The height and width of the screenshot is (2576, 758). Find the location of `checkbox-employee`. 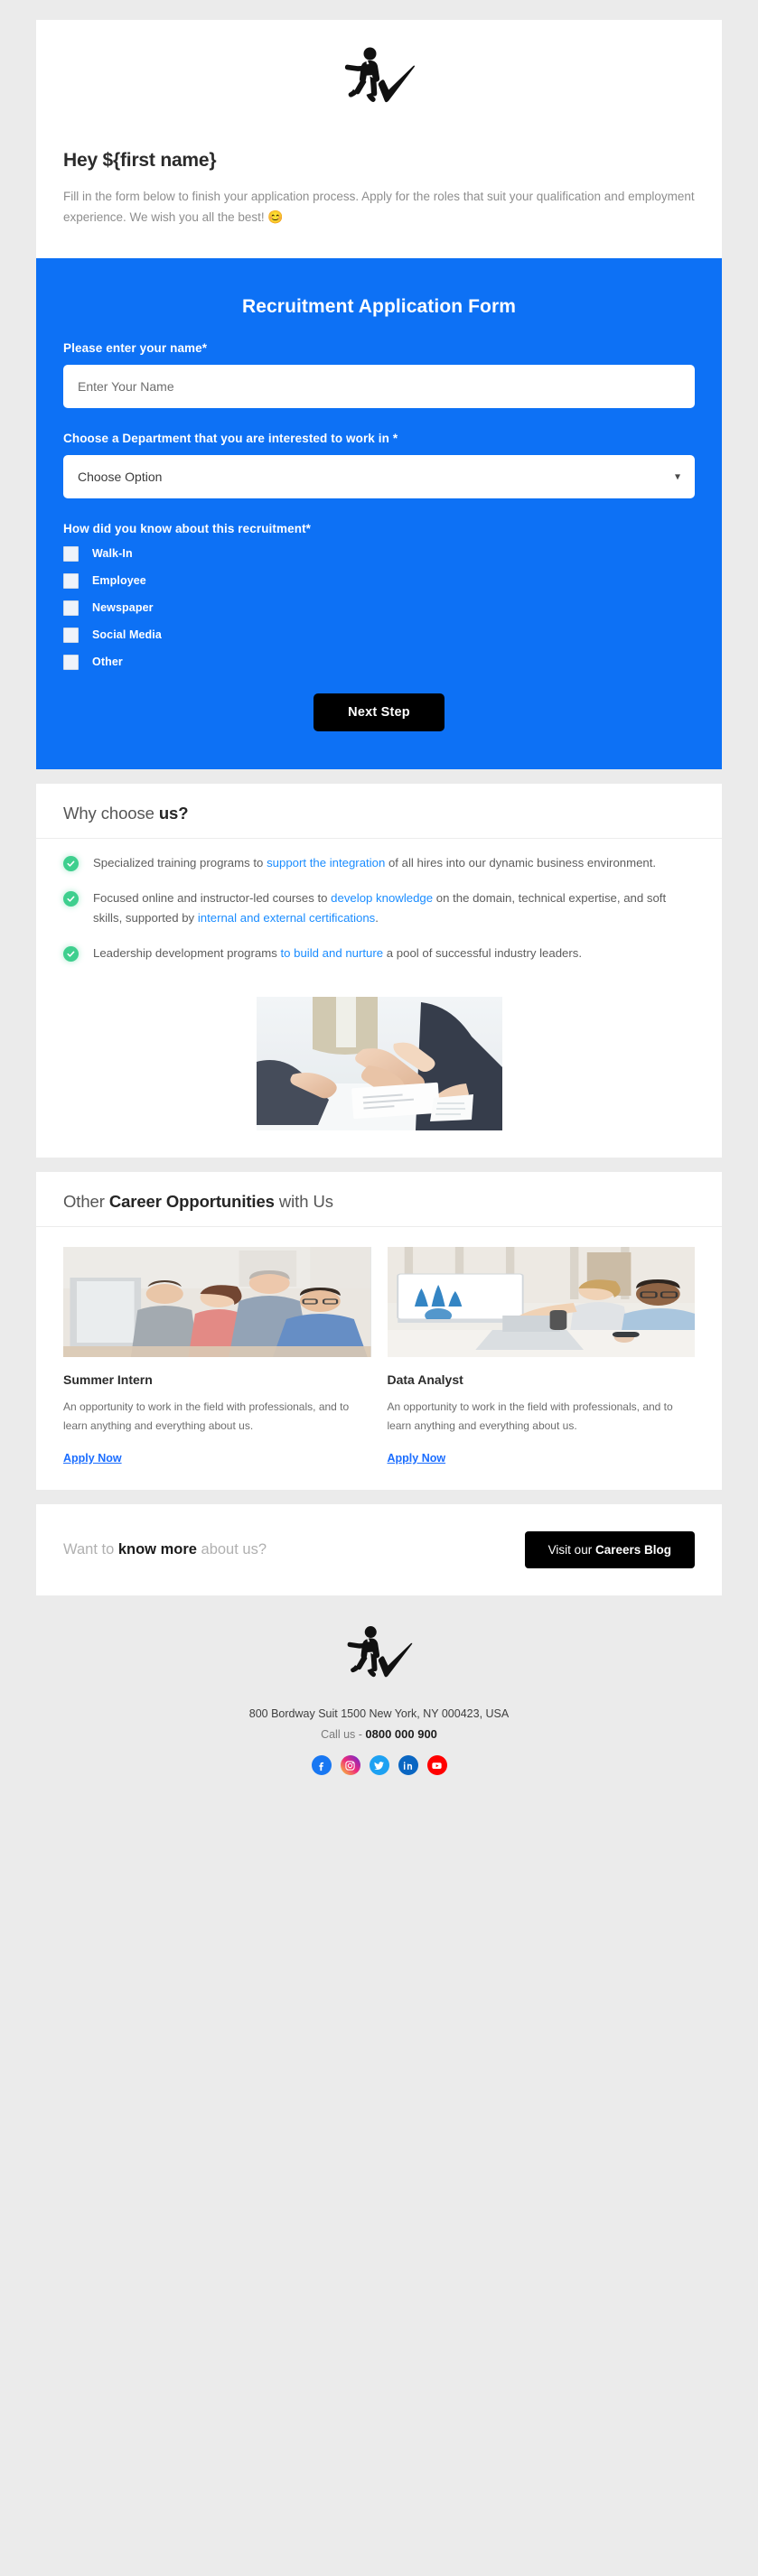

checkbox-employee is located at coordinates (71, 580).